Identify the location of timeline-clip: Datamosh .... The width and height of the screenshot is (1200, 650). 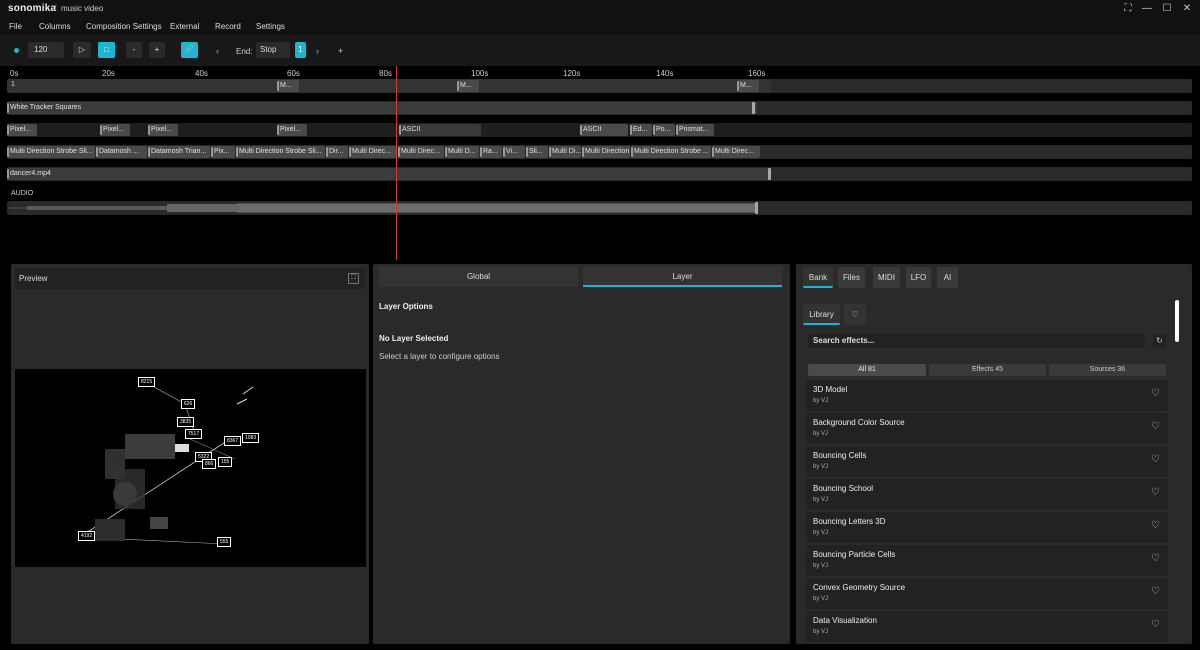
(121, 152).